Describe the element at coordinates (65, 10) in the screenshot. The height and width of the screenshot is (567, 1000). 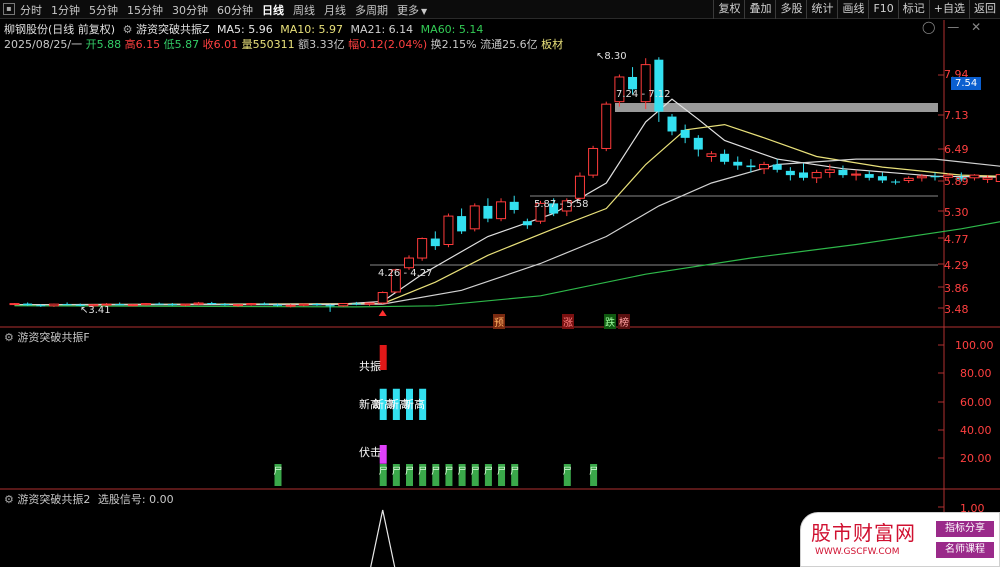
I see `tab-1min: 1分钟` at that location.